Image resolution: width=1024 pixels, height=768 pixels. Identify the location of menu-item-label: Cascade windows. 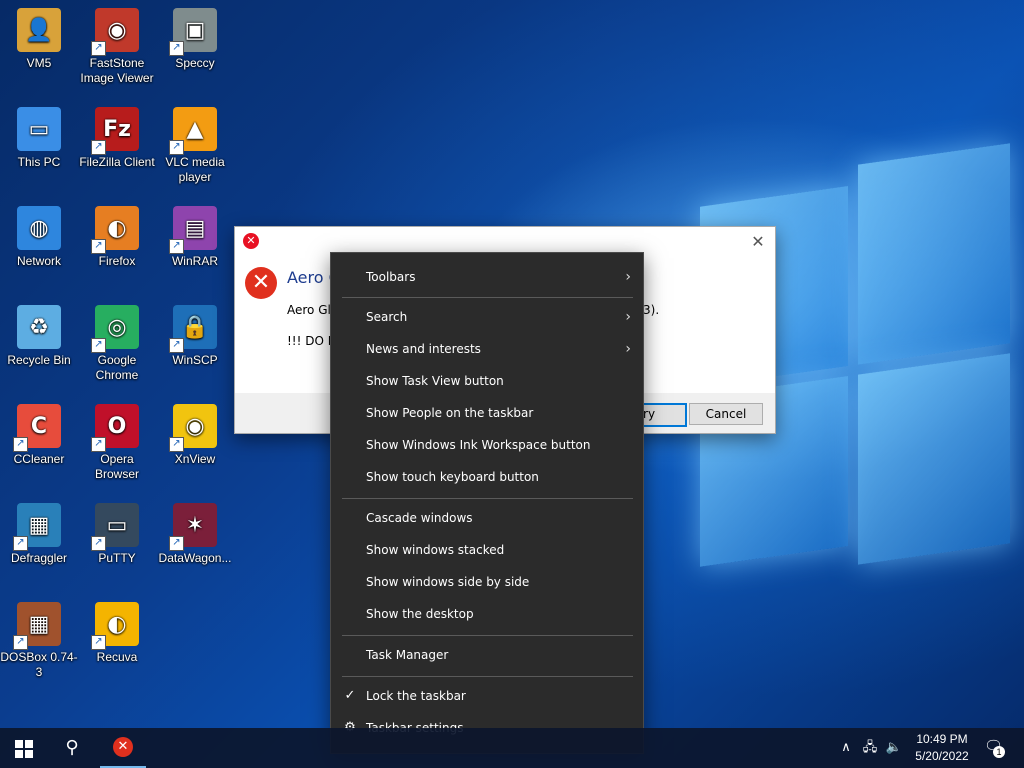
(419, 518).